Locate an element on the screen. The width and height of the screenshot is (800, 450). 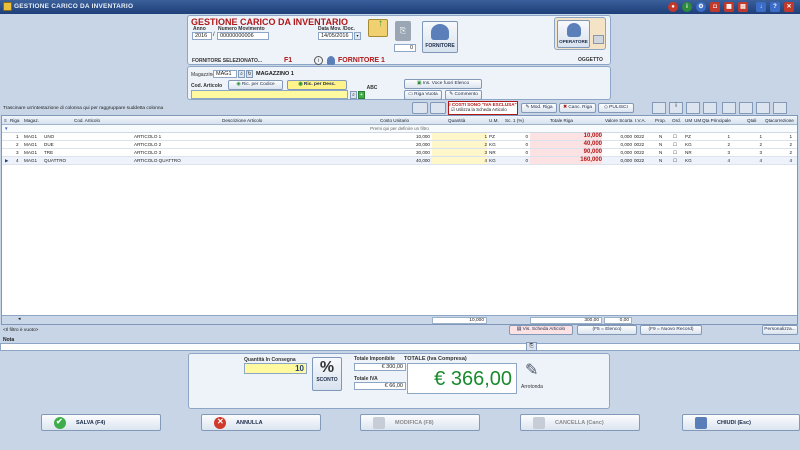
calculator-icon: ▤ is located at coordinates (743, 7).